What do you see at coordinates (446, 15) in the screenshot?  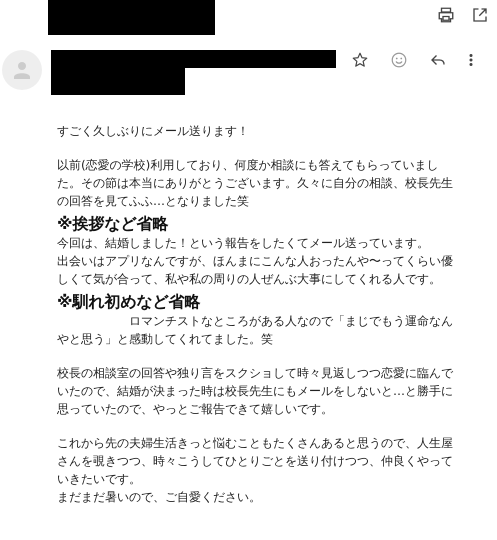 I see `print-icon` at bounding box center [446, 15].